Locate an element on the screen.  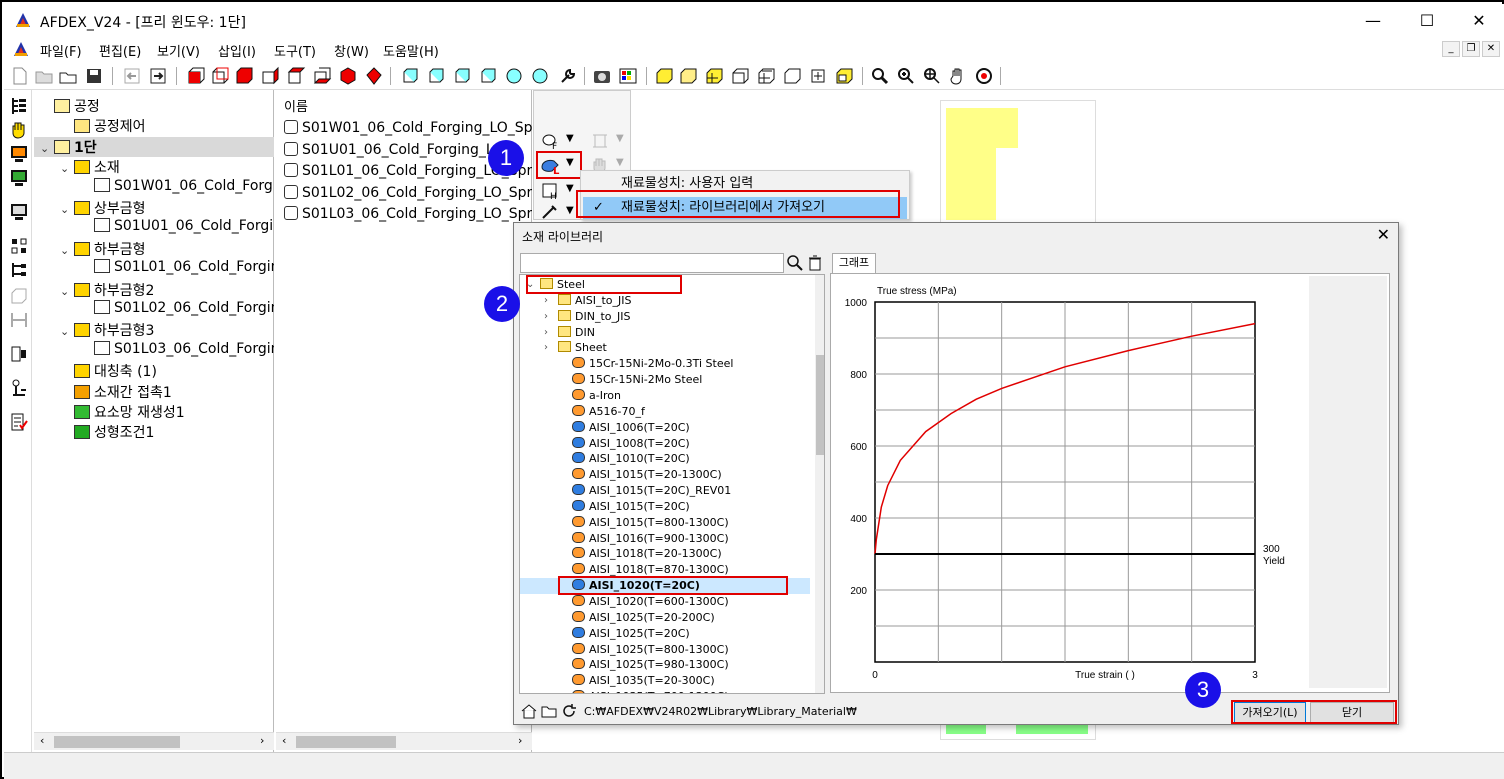
material-item: AISI_1035(T=700-1300C) is located at coordinates (665, 691).